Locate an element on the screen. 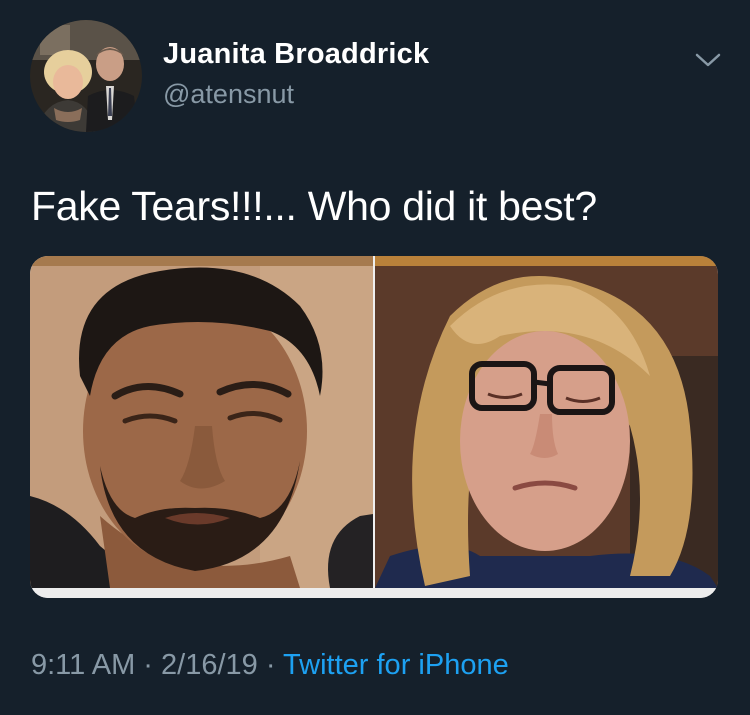  avatar-photo is located at coordinates (86, 76).